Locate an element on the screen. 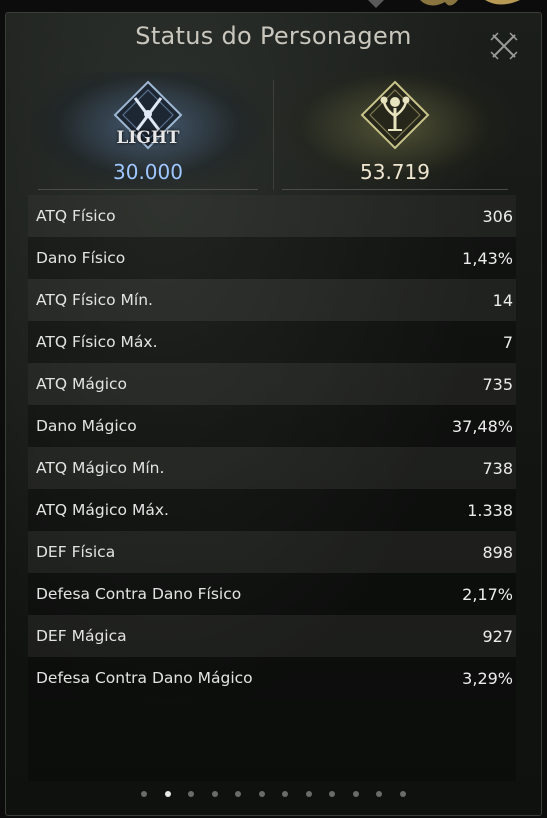 Image resolution: width=547 pixels, height=818 pixels. stat-label: Defesa Contra Dano Físico is located at coordinates (139, 594).